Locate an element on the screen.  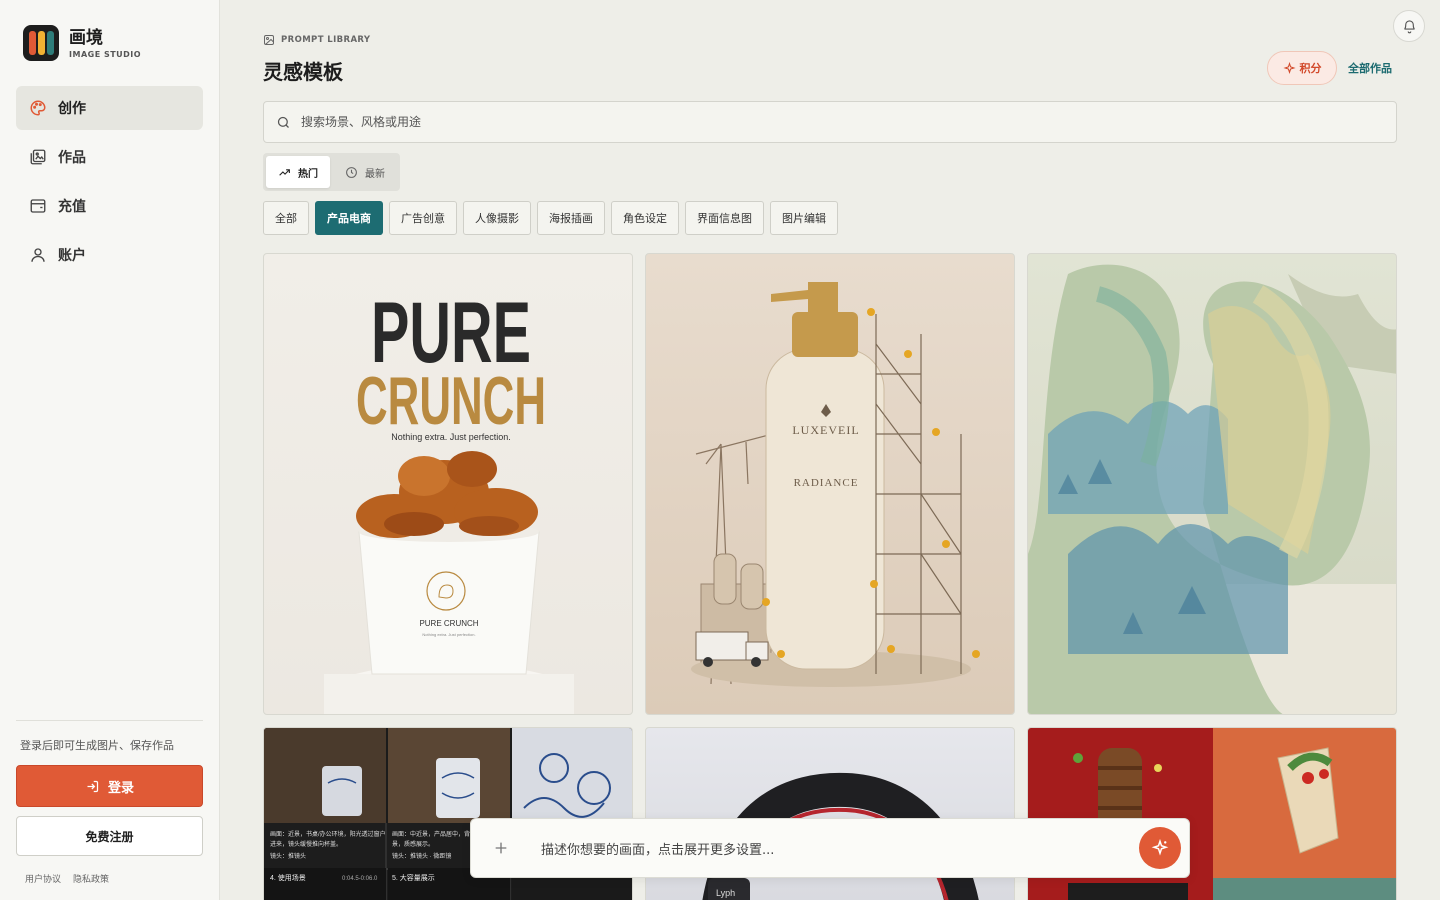
gallery-icon is located at coordinates (38, 157).